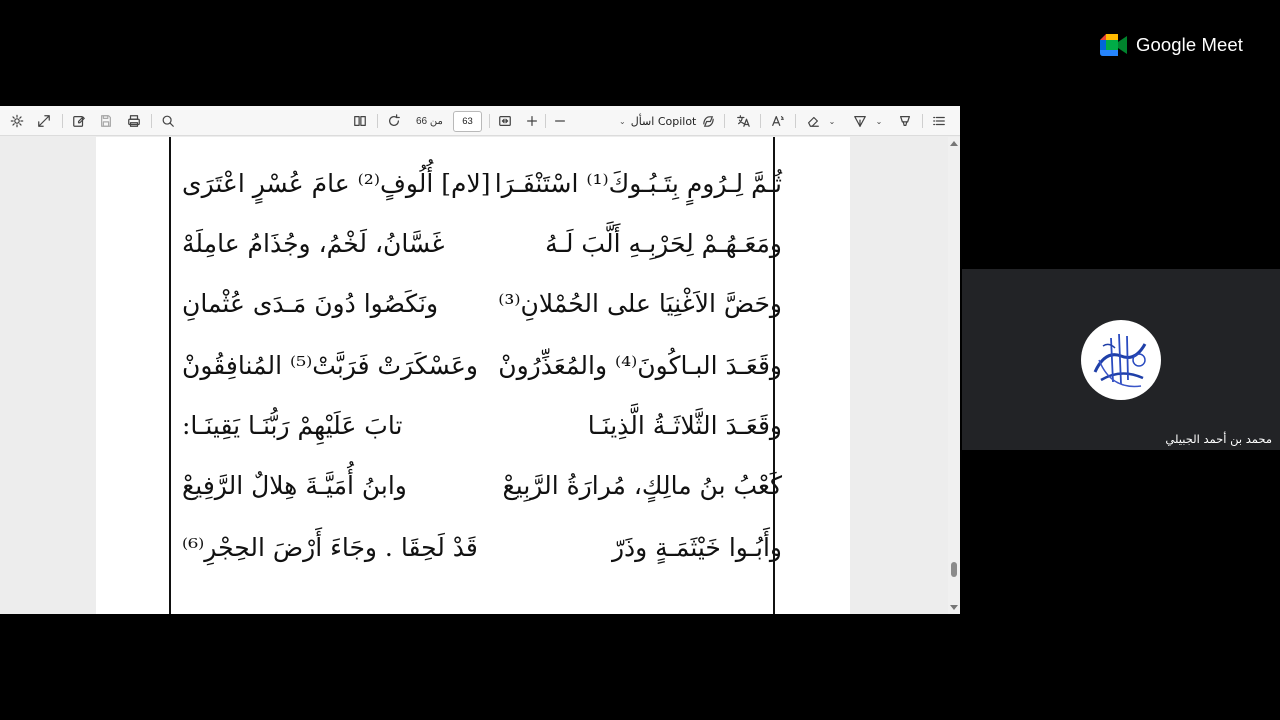 Image resolution: width=1280 pixels, height=720 pixels. I want to click on zoom-in-icon, so click(532, 121).